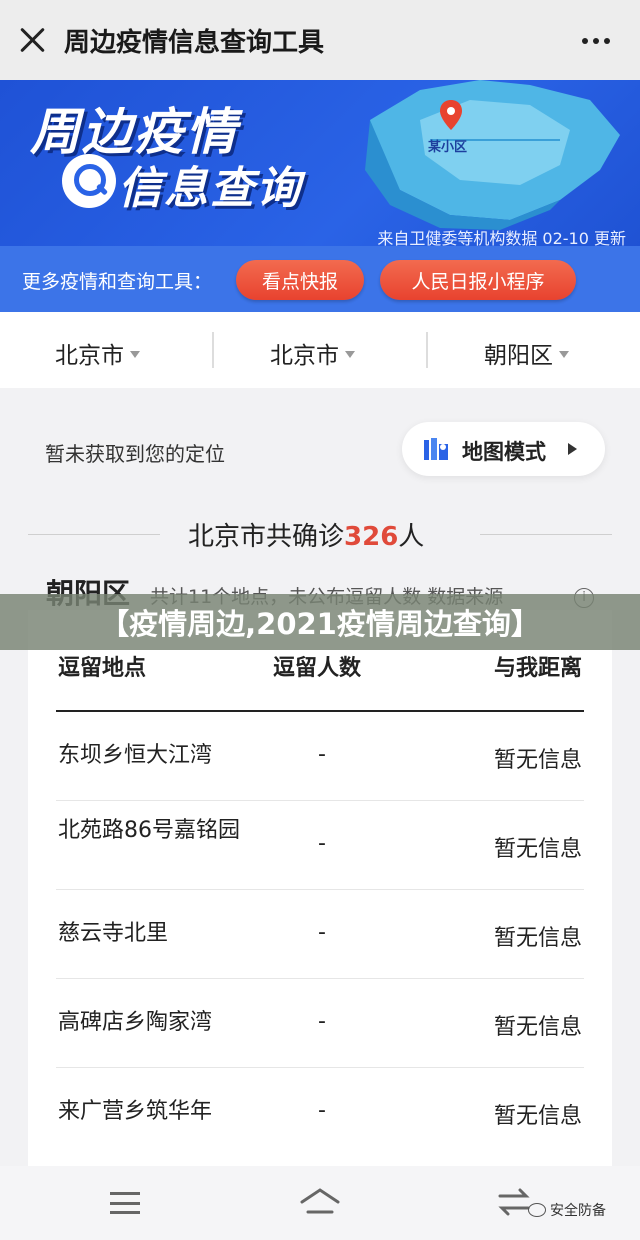 This screenshot has height=1240, width=640. I want to click on table-row: 高碑店乡陶家湾 - 暂无信息, so click(320, 1023).